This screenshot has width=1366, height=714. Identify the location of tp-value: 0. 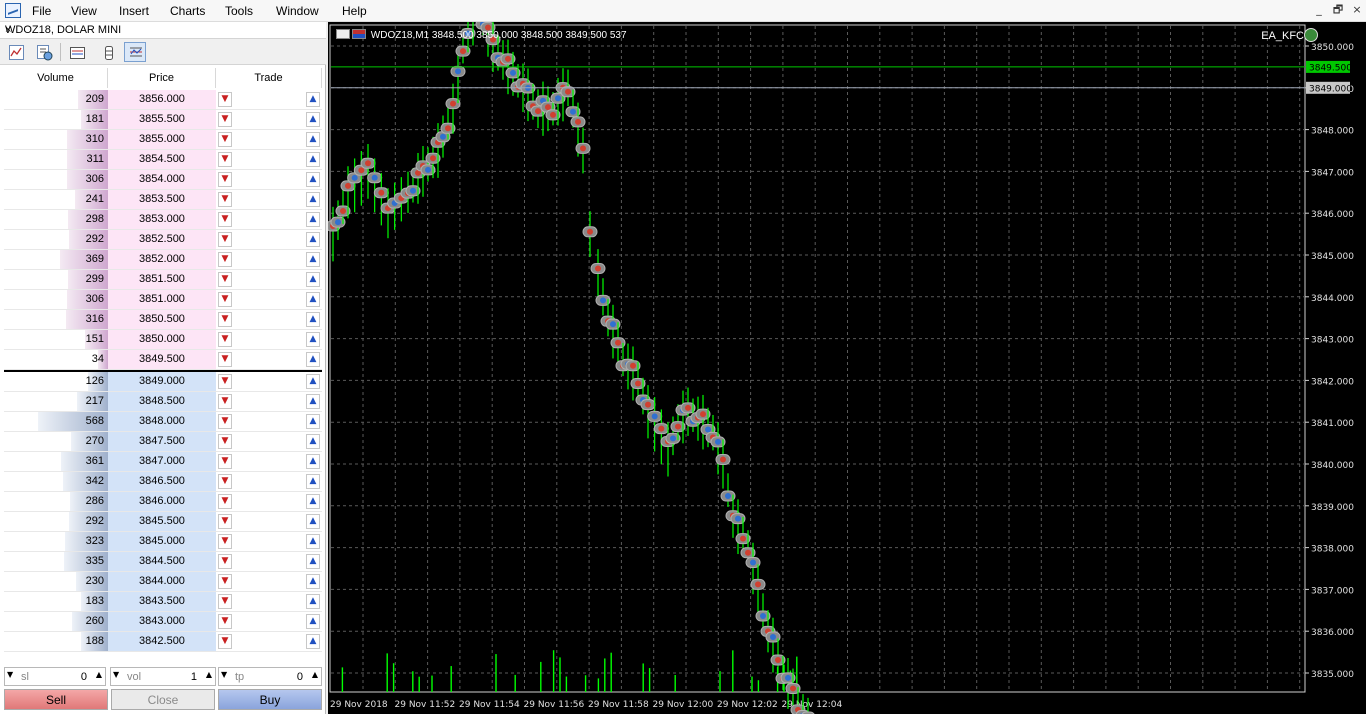
(300, 677).